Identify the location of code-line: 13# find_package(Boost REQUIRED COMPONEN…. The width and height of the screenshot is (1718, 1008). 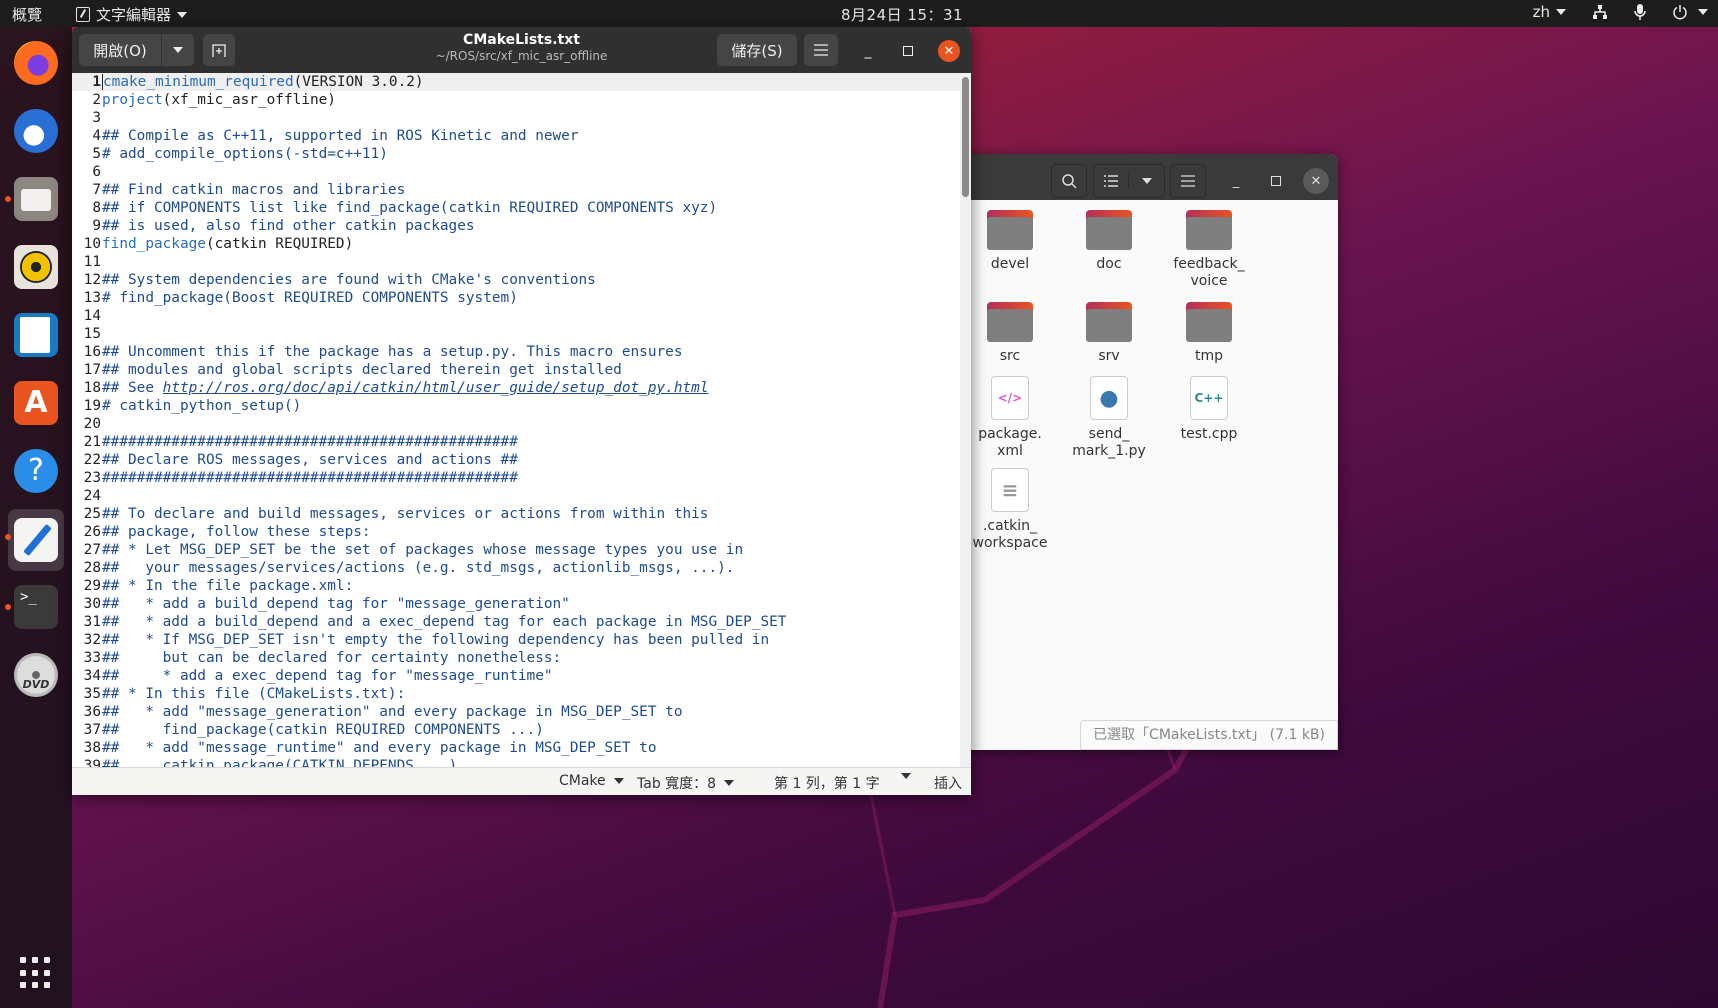
(516, 298).